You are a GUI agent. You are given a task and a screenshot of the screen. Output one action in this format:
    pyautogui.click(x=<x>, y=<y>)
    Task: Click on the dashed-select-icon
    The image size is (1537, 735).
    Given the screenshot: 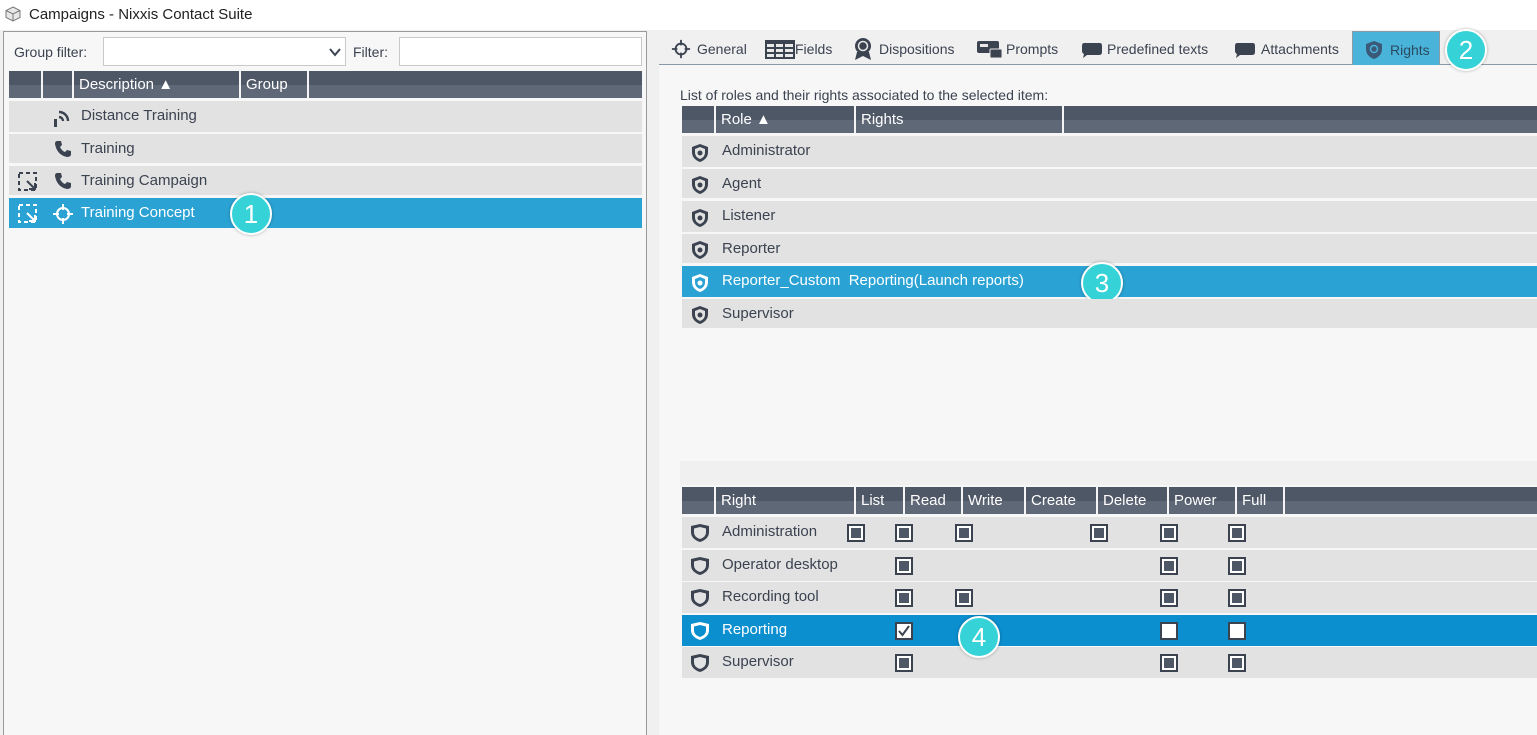 What is the action you would take?
    pyautogui.click(x=27, y=213)
    